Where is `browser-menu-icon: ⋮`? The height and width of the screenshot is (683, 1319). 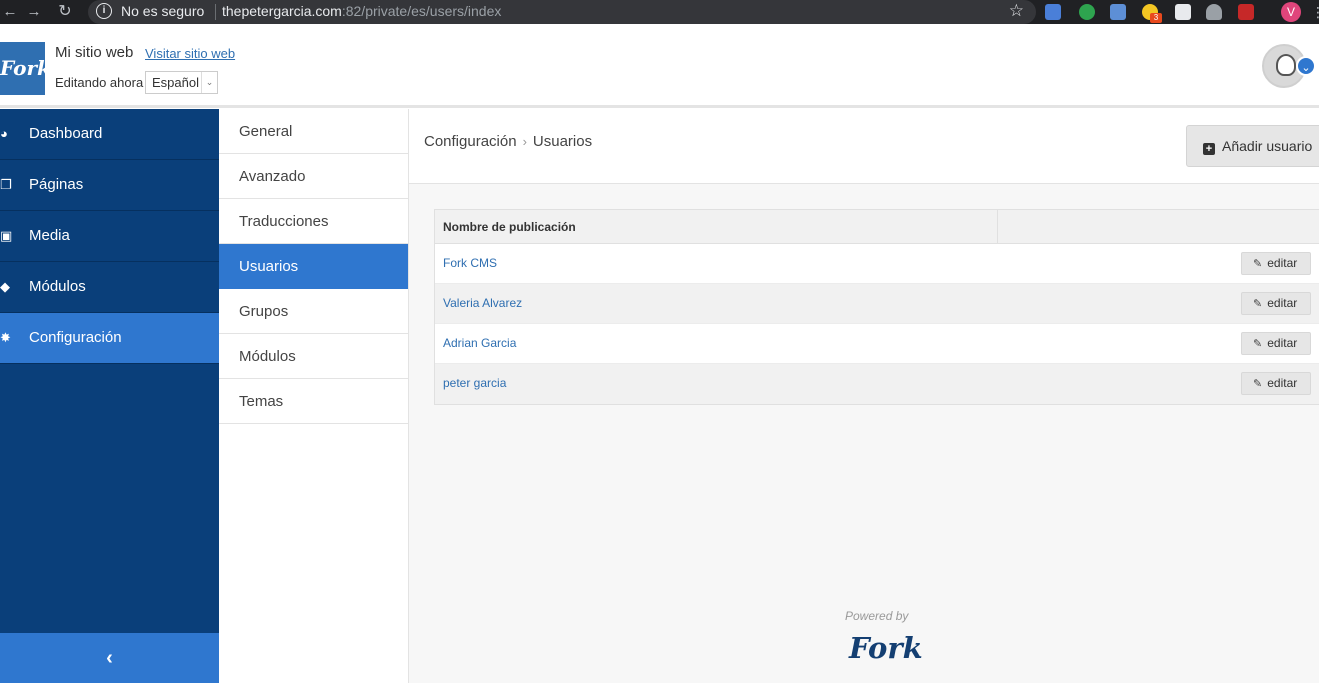 browser-menu-icon: ⋮ is located at coordinates (1315, 12).